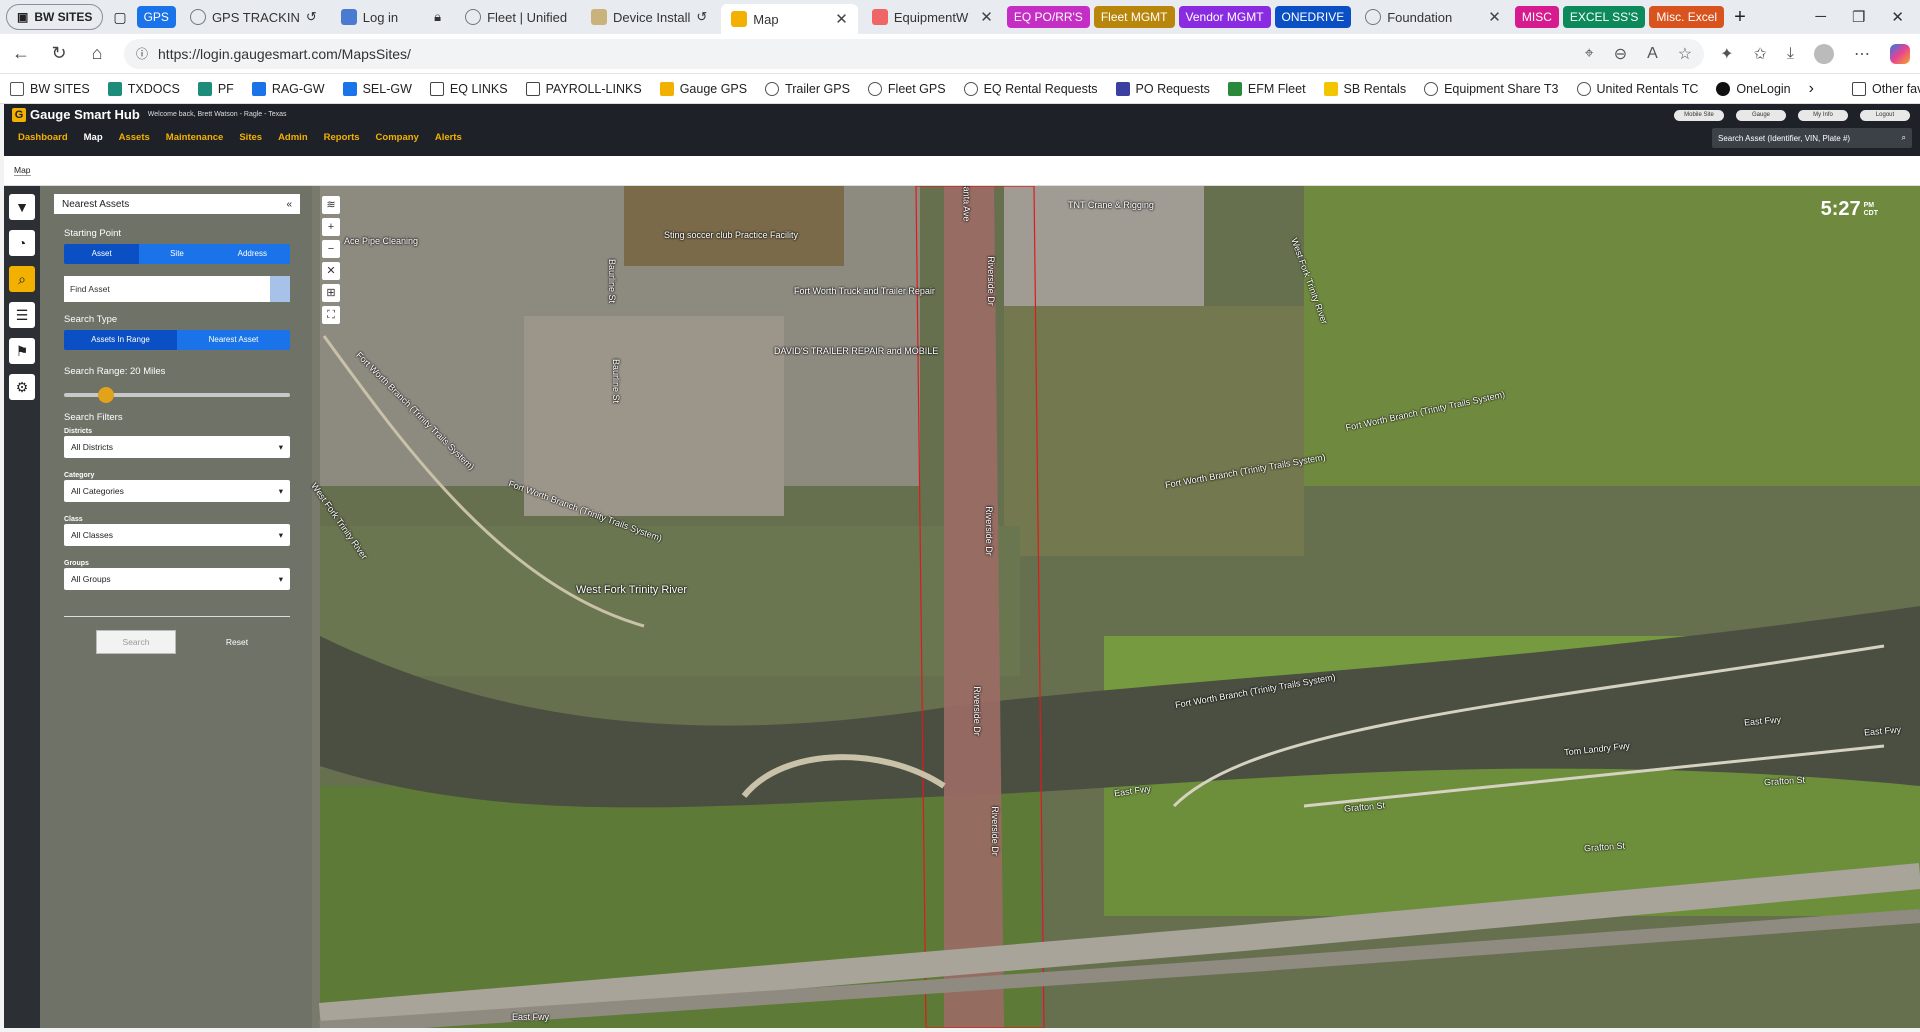 This screenshot has width=1920, height=1032. Describe the element at coordinates (1589, 54) in the screenshot. I see `location-icon: ⌖` at that location.